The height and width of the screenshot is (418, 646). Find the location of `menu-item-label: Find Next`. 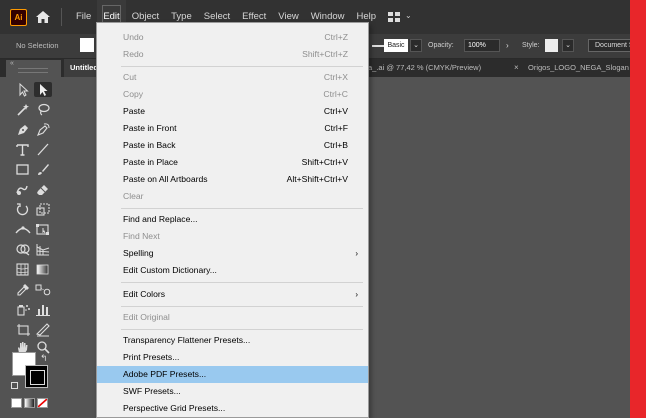

menu-item-label: Find Next is located at coordinates (141, 236).